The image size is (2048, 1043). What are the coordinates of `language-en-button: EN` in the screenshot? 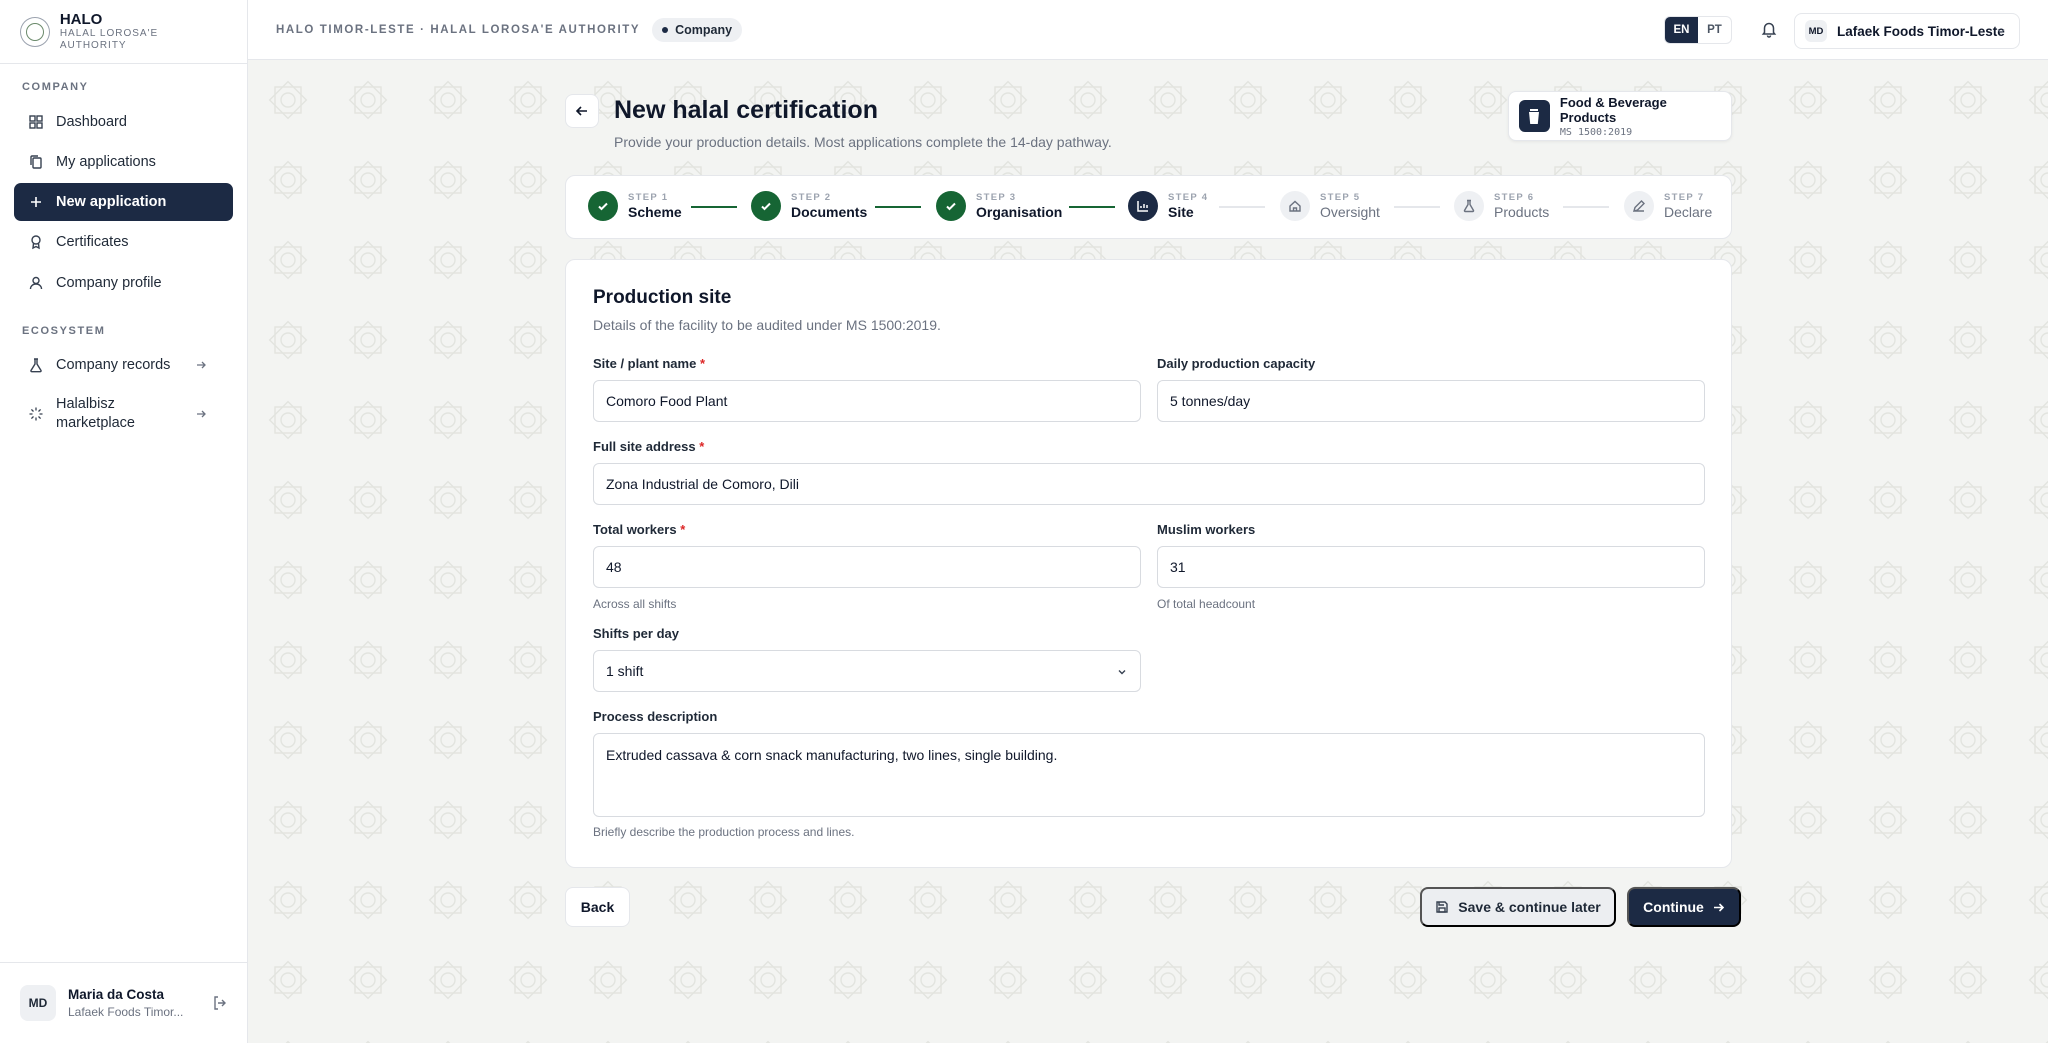 It's located at (1681, 30).